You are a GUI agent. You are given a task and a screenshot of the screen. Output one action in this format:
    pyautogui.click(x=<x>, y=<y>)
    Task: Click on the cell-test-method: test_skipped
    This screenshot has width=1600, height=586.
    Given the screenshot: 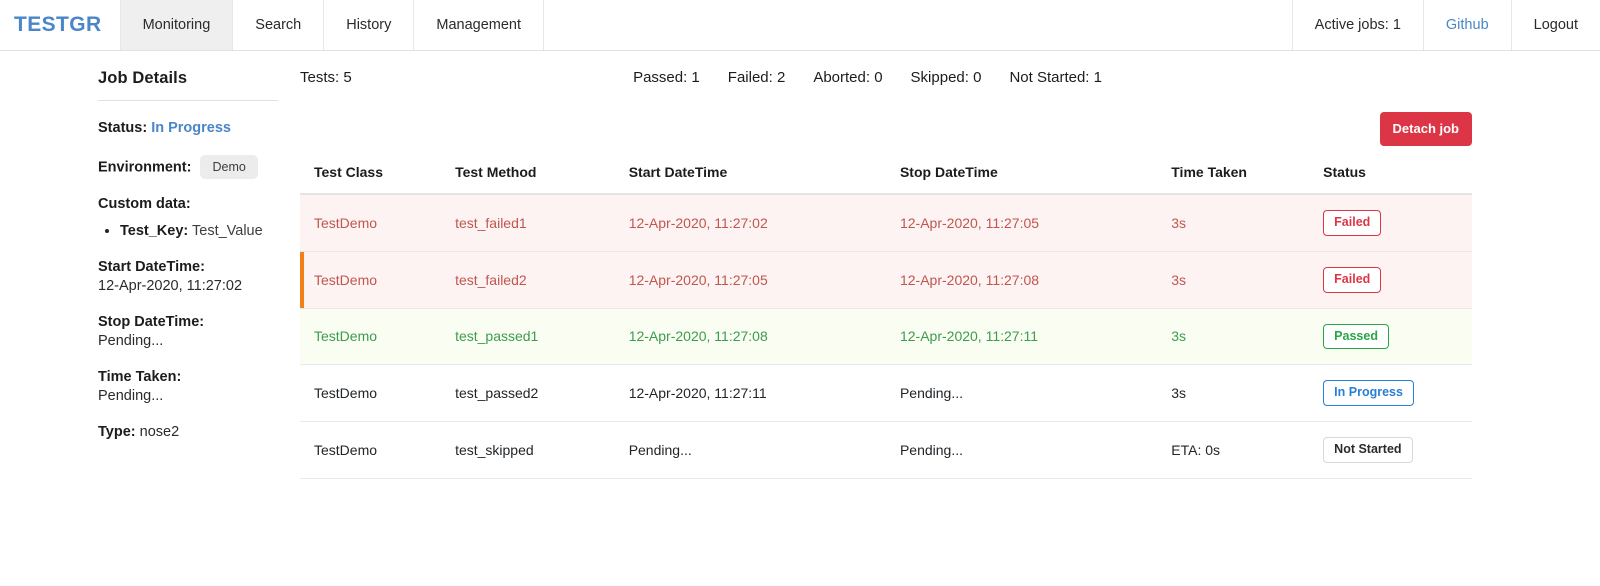 What is the action you would take?
    pyautogui.click(x=528, y=450)
    